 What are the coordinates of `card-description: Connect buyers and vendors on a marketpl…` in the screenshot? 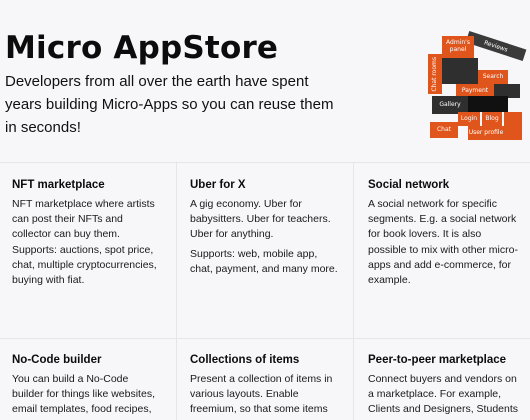 It's located at (443, 396).